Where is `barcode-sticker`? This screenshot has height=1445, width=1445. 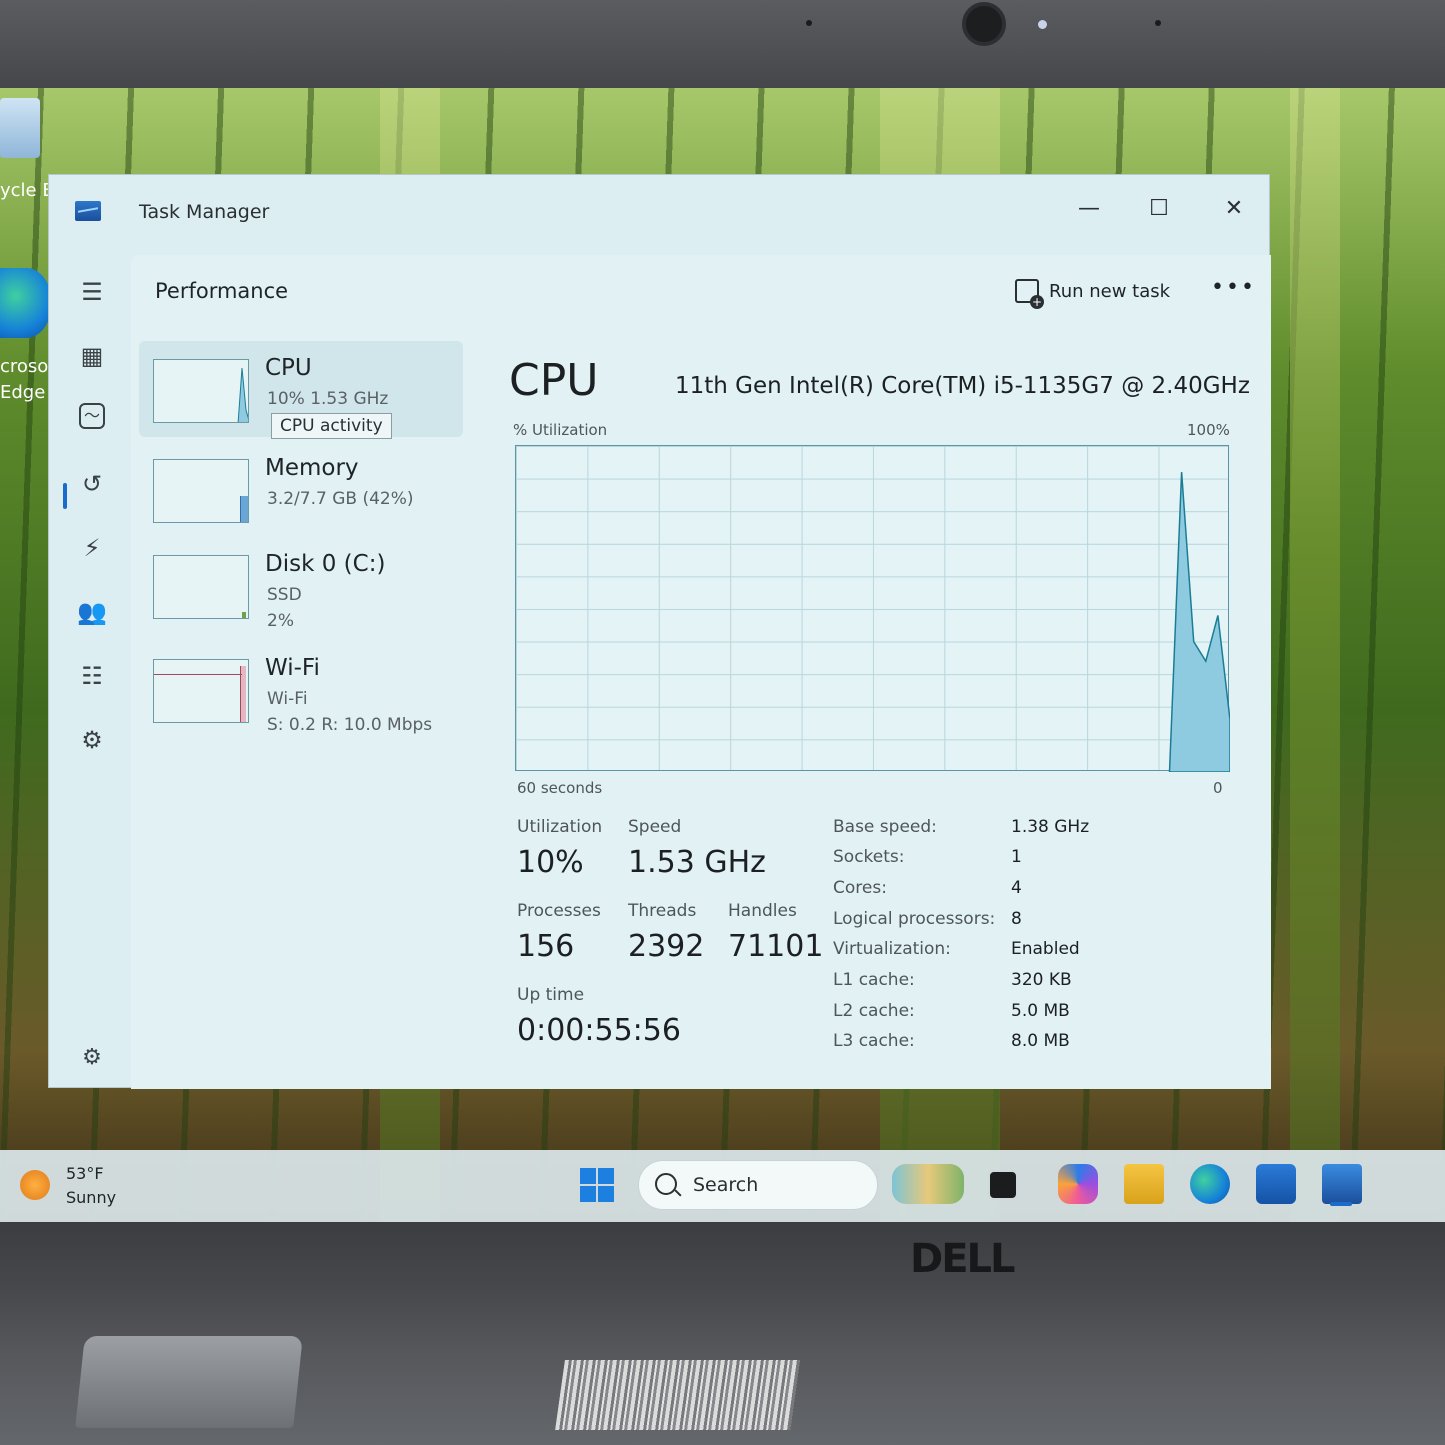 barcode-sticker is located at coordinates (677, 1395).